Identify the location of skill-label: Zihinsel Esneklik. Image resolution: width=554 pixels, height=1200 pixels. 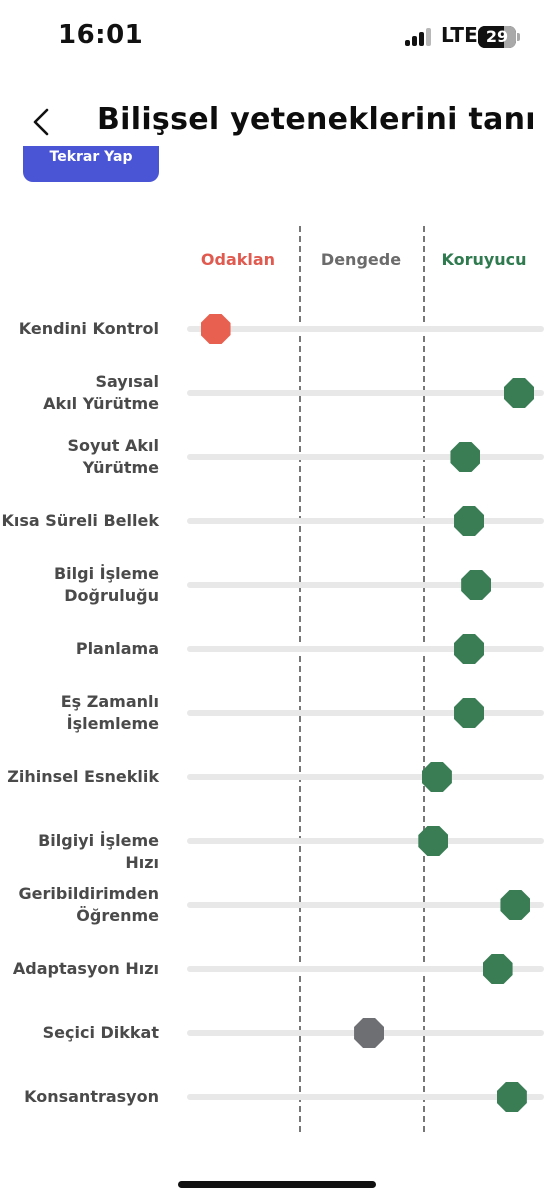
(83, 776).